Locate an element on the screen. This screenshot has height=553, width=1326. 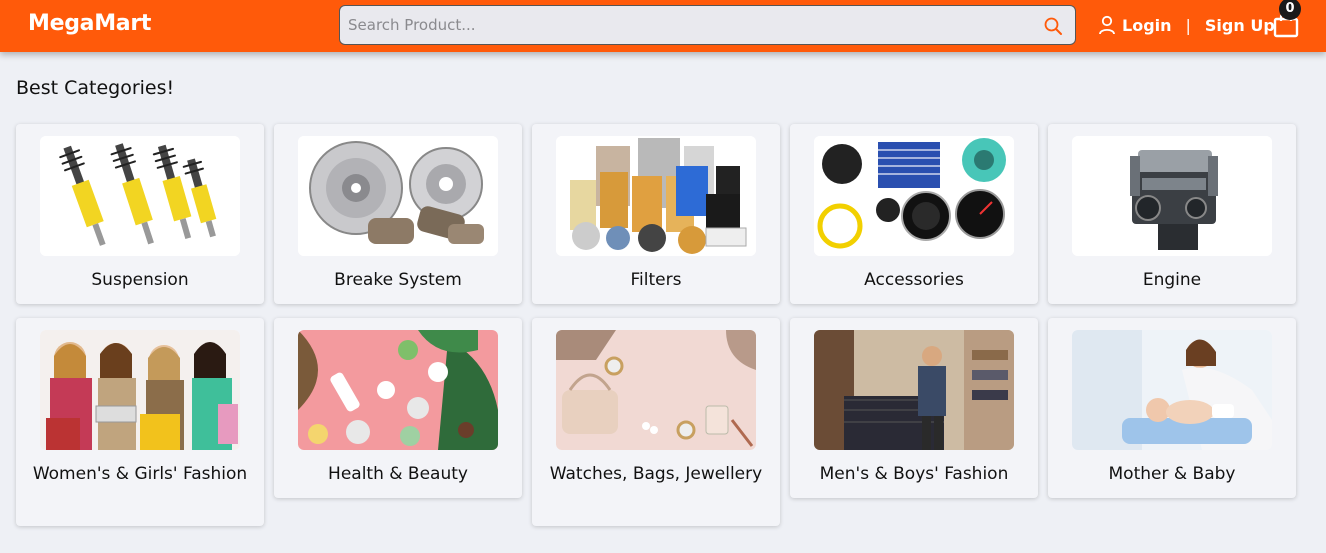
filters-image is located at coordinates (656, 196).